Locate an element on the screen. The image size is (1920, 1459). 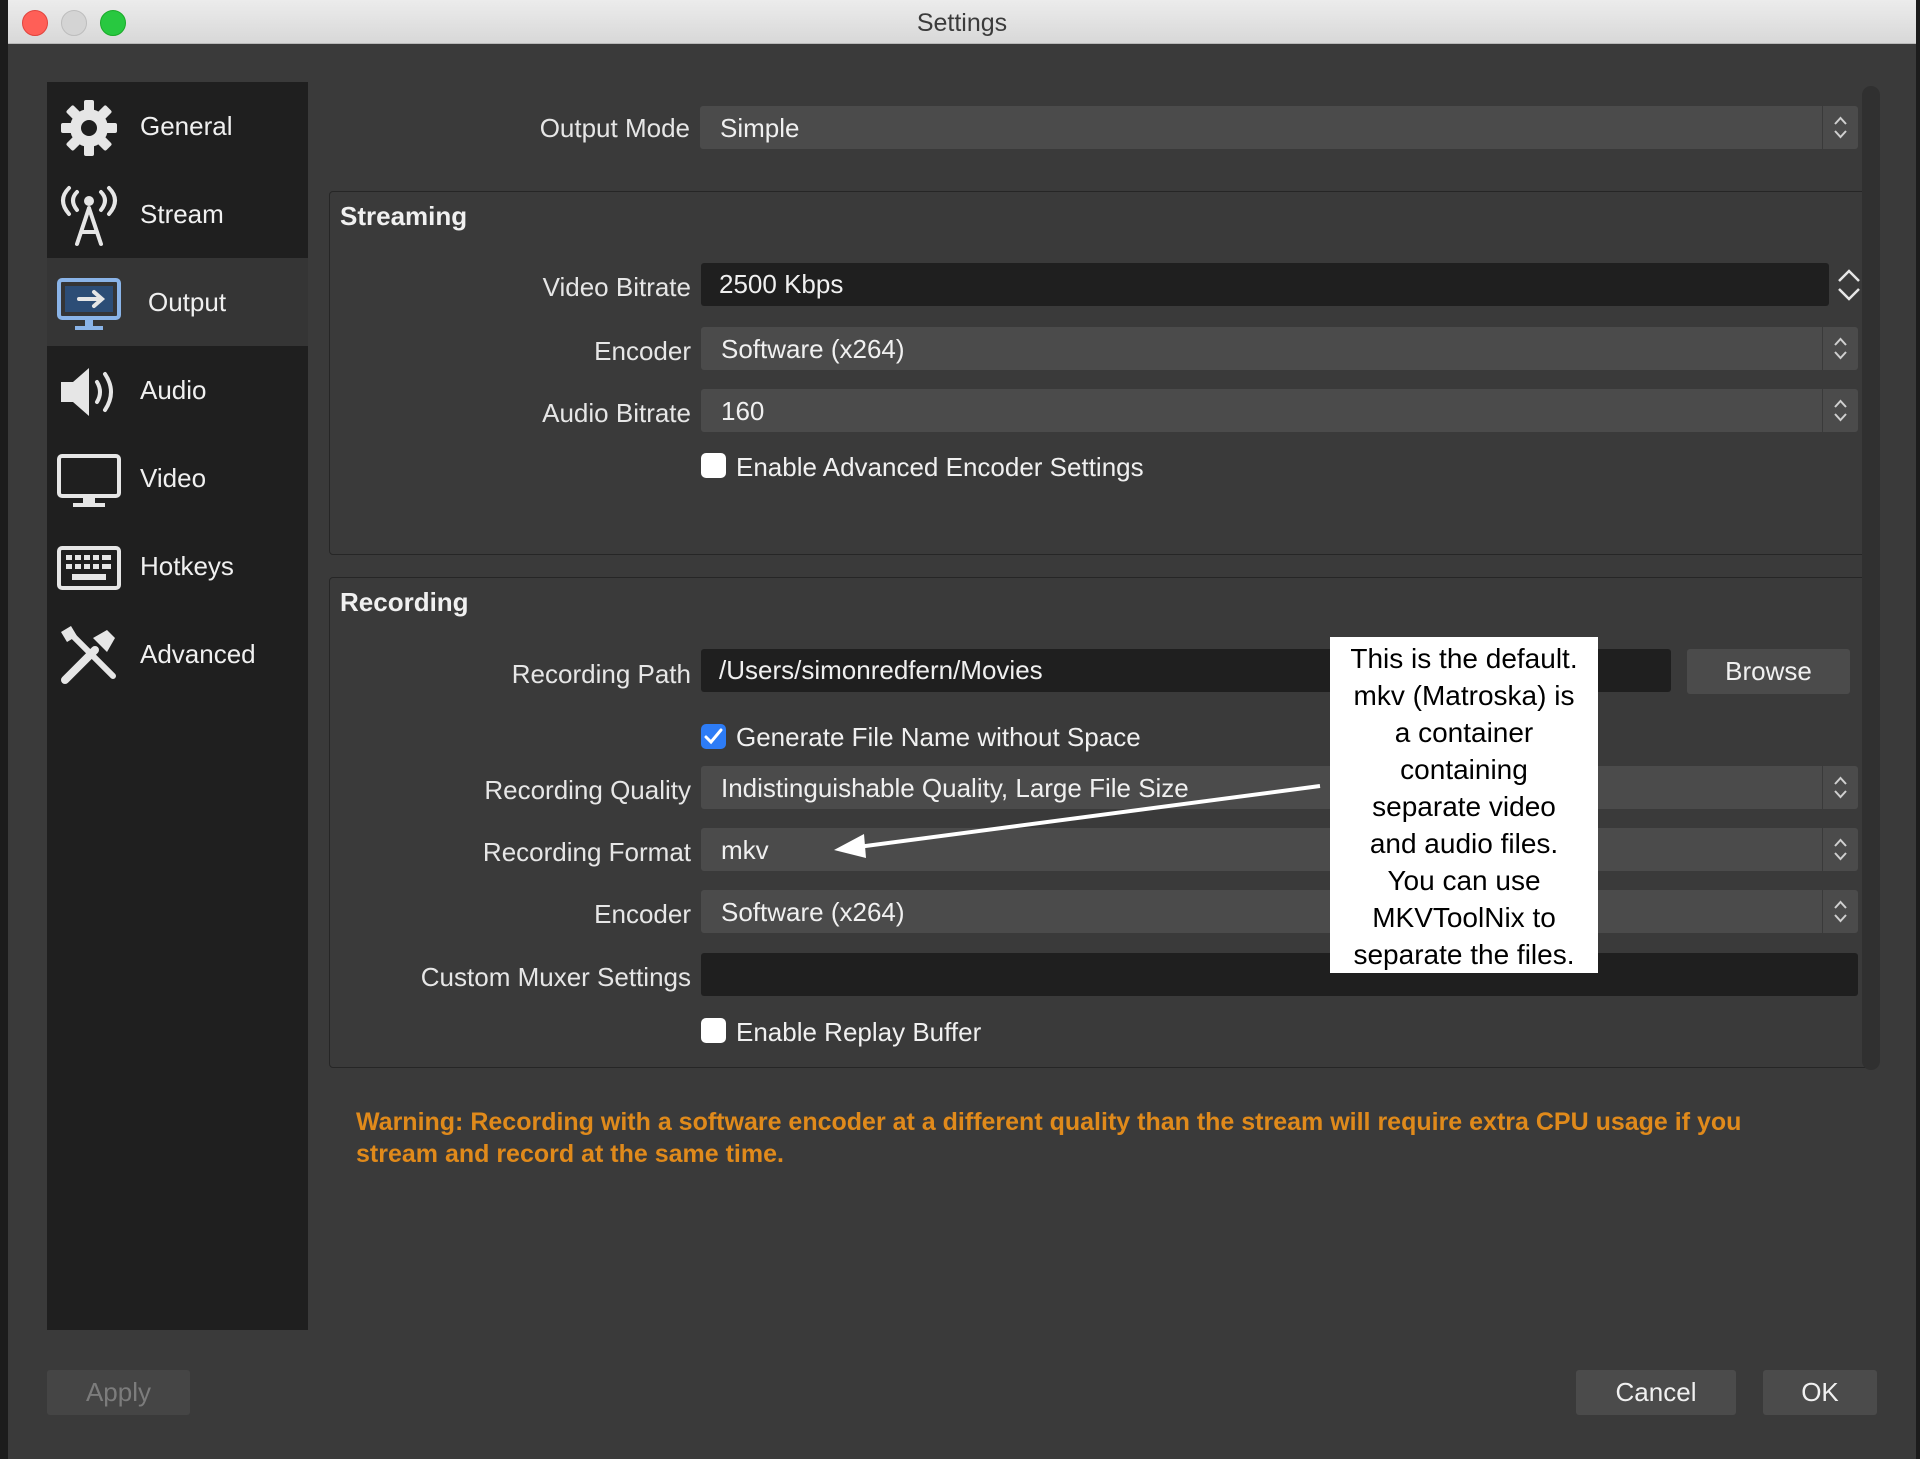
annotation-line: containing is located at coordinates (1464, 769).